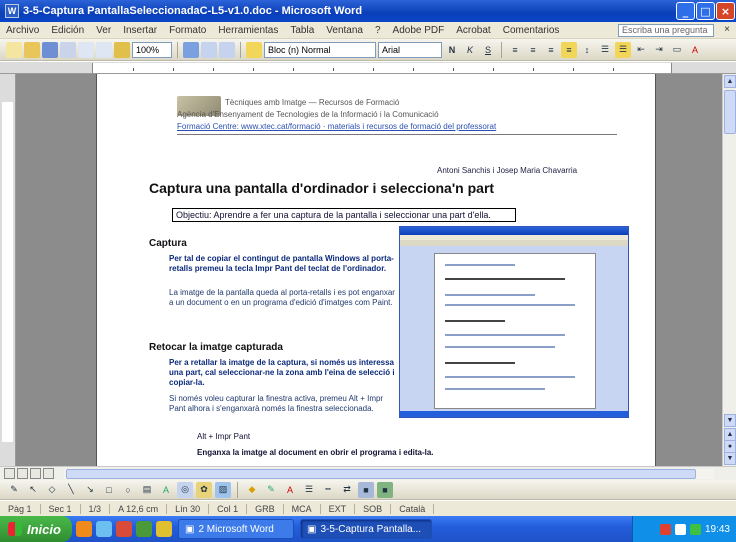 Image resolution: width=736 pixels, height=542 pixels. I want to click on style-select: Bloc (n) Normal, so click(320, 49).